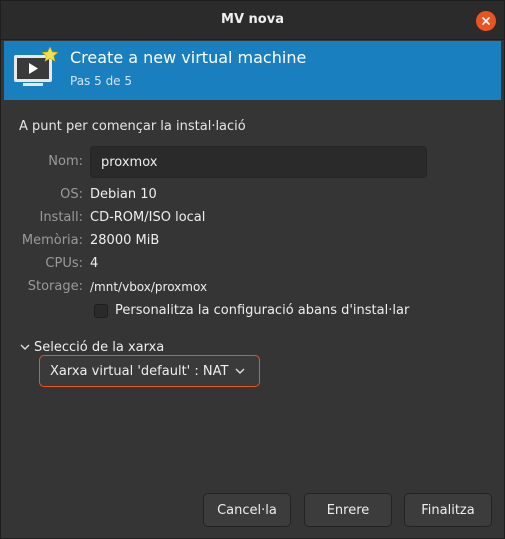 This screenshot has width=505, height=539. Describe the element at coordinates (101, 81) in the screenshot. I see `step-indicator: Pas 5 de 5` at that location.